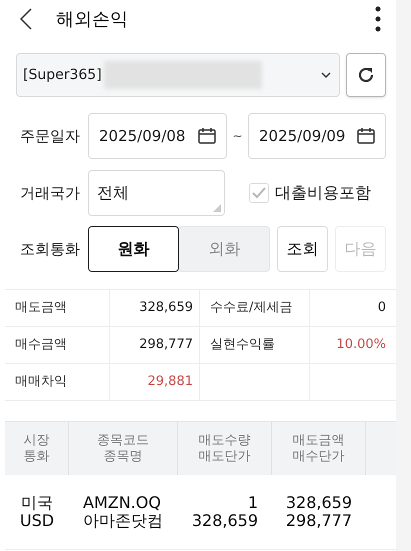 The width and height of the screenshot is (411, 551). What do you see at coordinates (253, 503) in the screenshot?
I see `table-cell: 1` at bounding box center [253, 503].